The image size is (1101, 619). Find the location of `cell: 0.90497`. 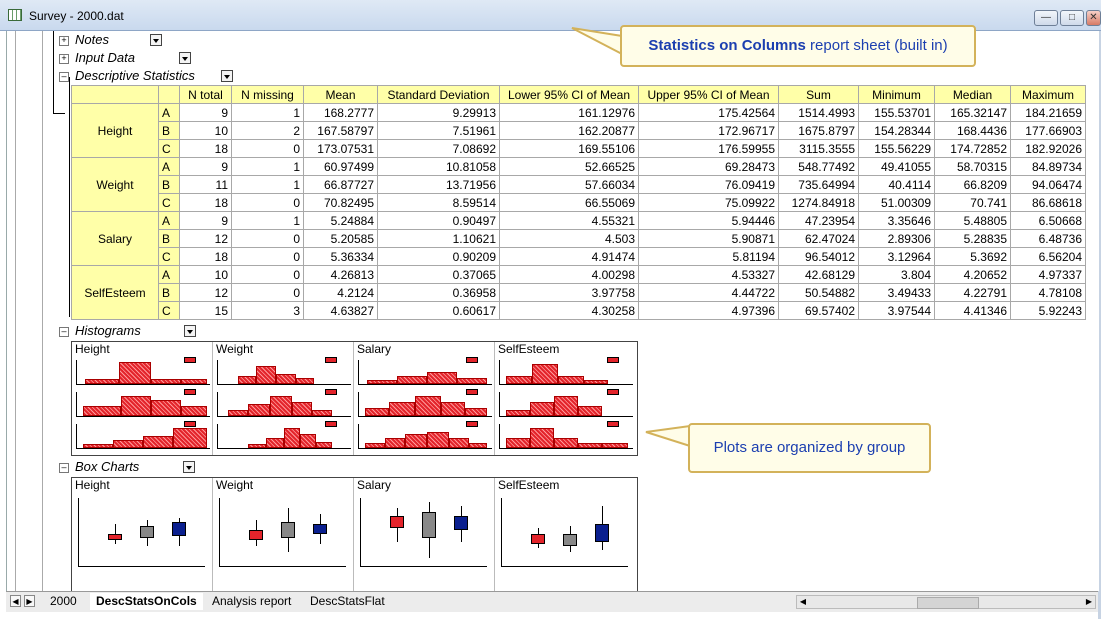

cell: 0.90497 is located at coordinates (438, 220).